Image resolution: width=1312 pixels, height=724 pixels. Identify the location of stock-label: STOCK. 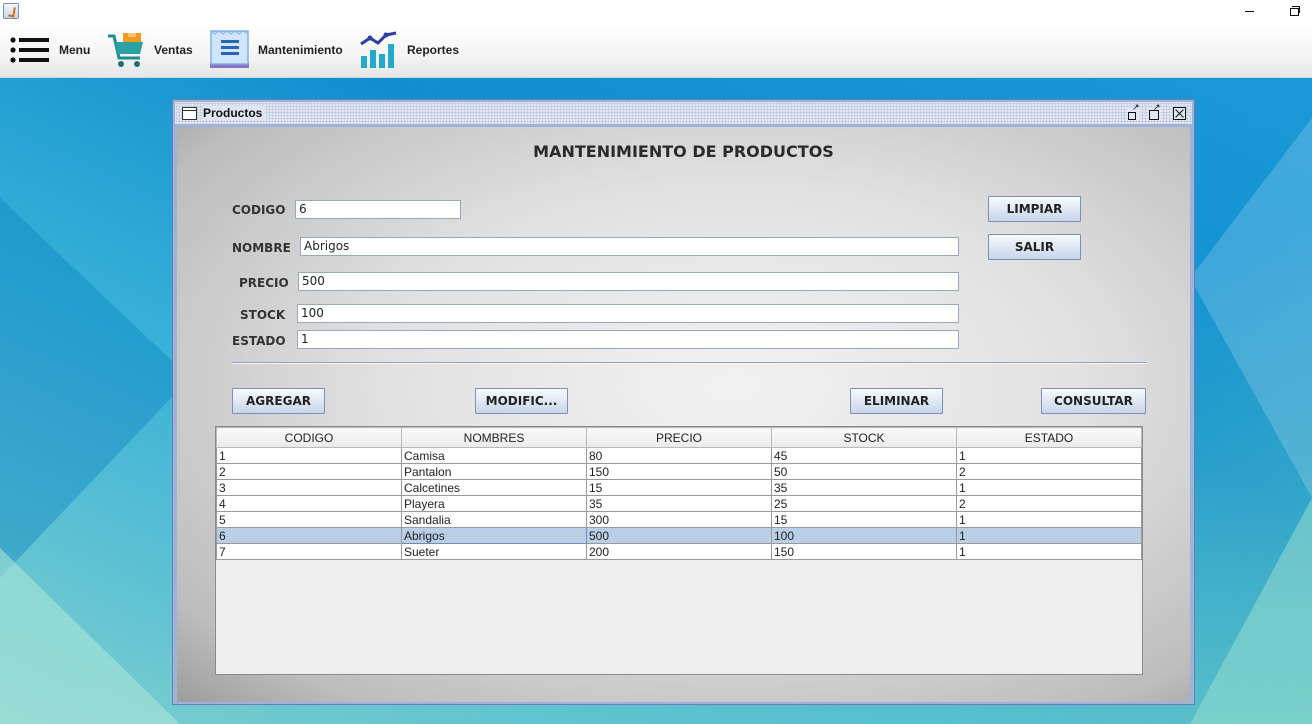
(263, 315).